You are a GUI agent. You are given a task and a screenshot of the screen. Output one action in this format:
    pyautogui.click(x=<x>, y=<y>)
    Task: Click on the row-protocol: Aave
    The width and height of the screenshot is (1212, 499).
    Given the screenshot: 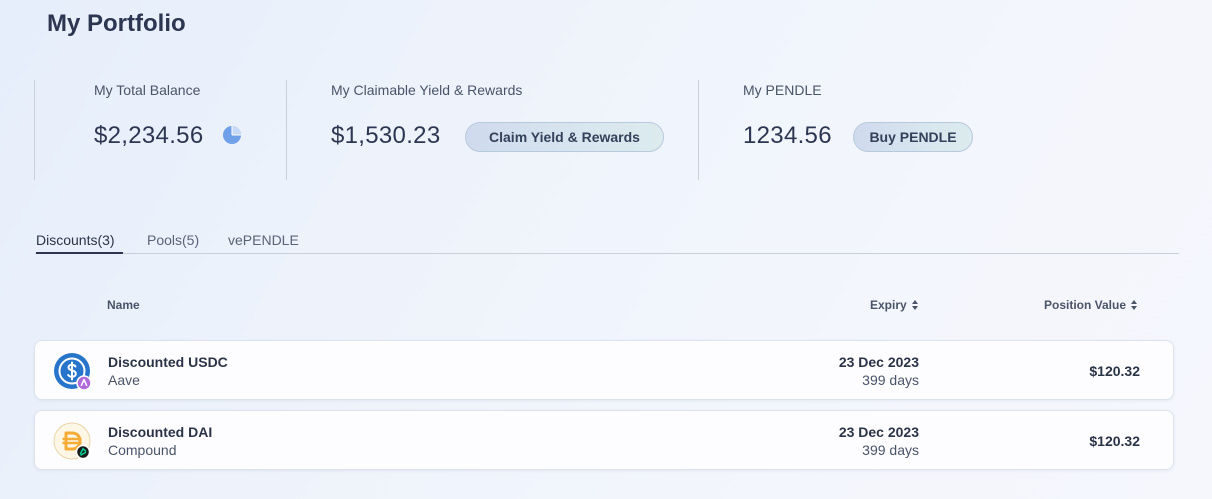 What is the action you would take?
    pyautogui.click(x=124, y=380)
    